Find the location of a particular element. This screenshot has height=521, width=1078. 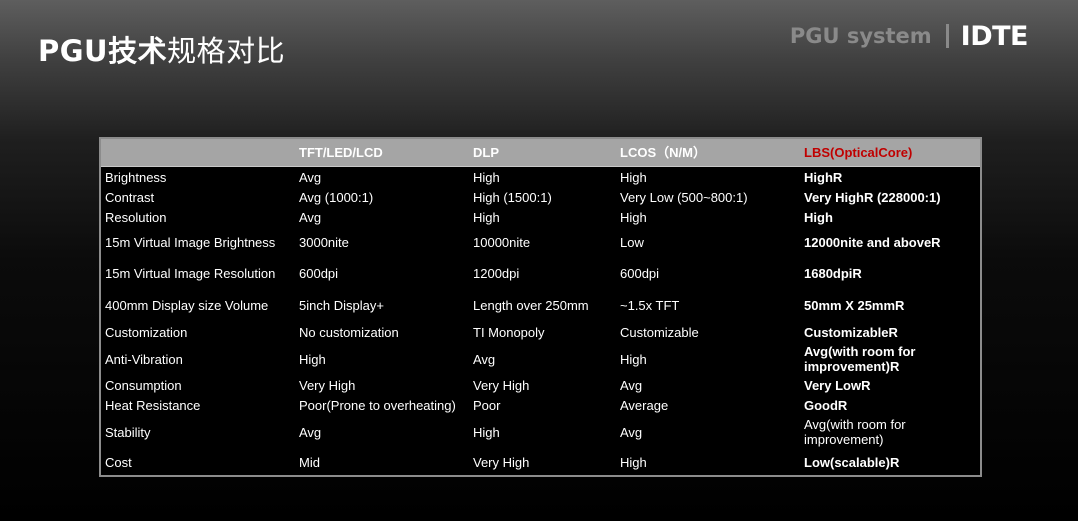

brand-divider is located at coordinates (947, 36).